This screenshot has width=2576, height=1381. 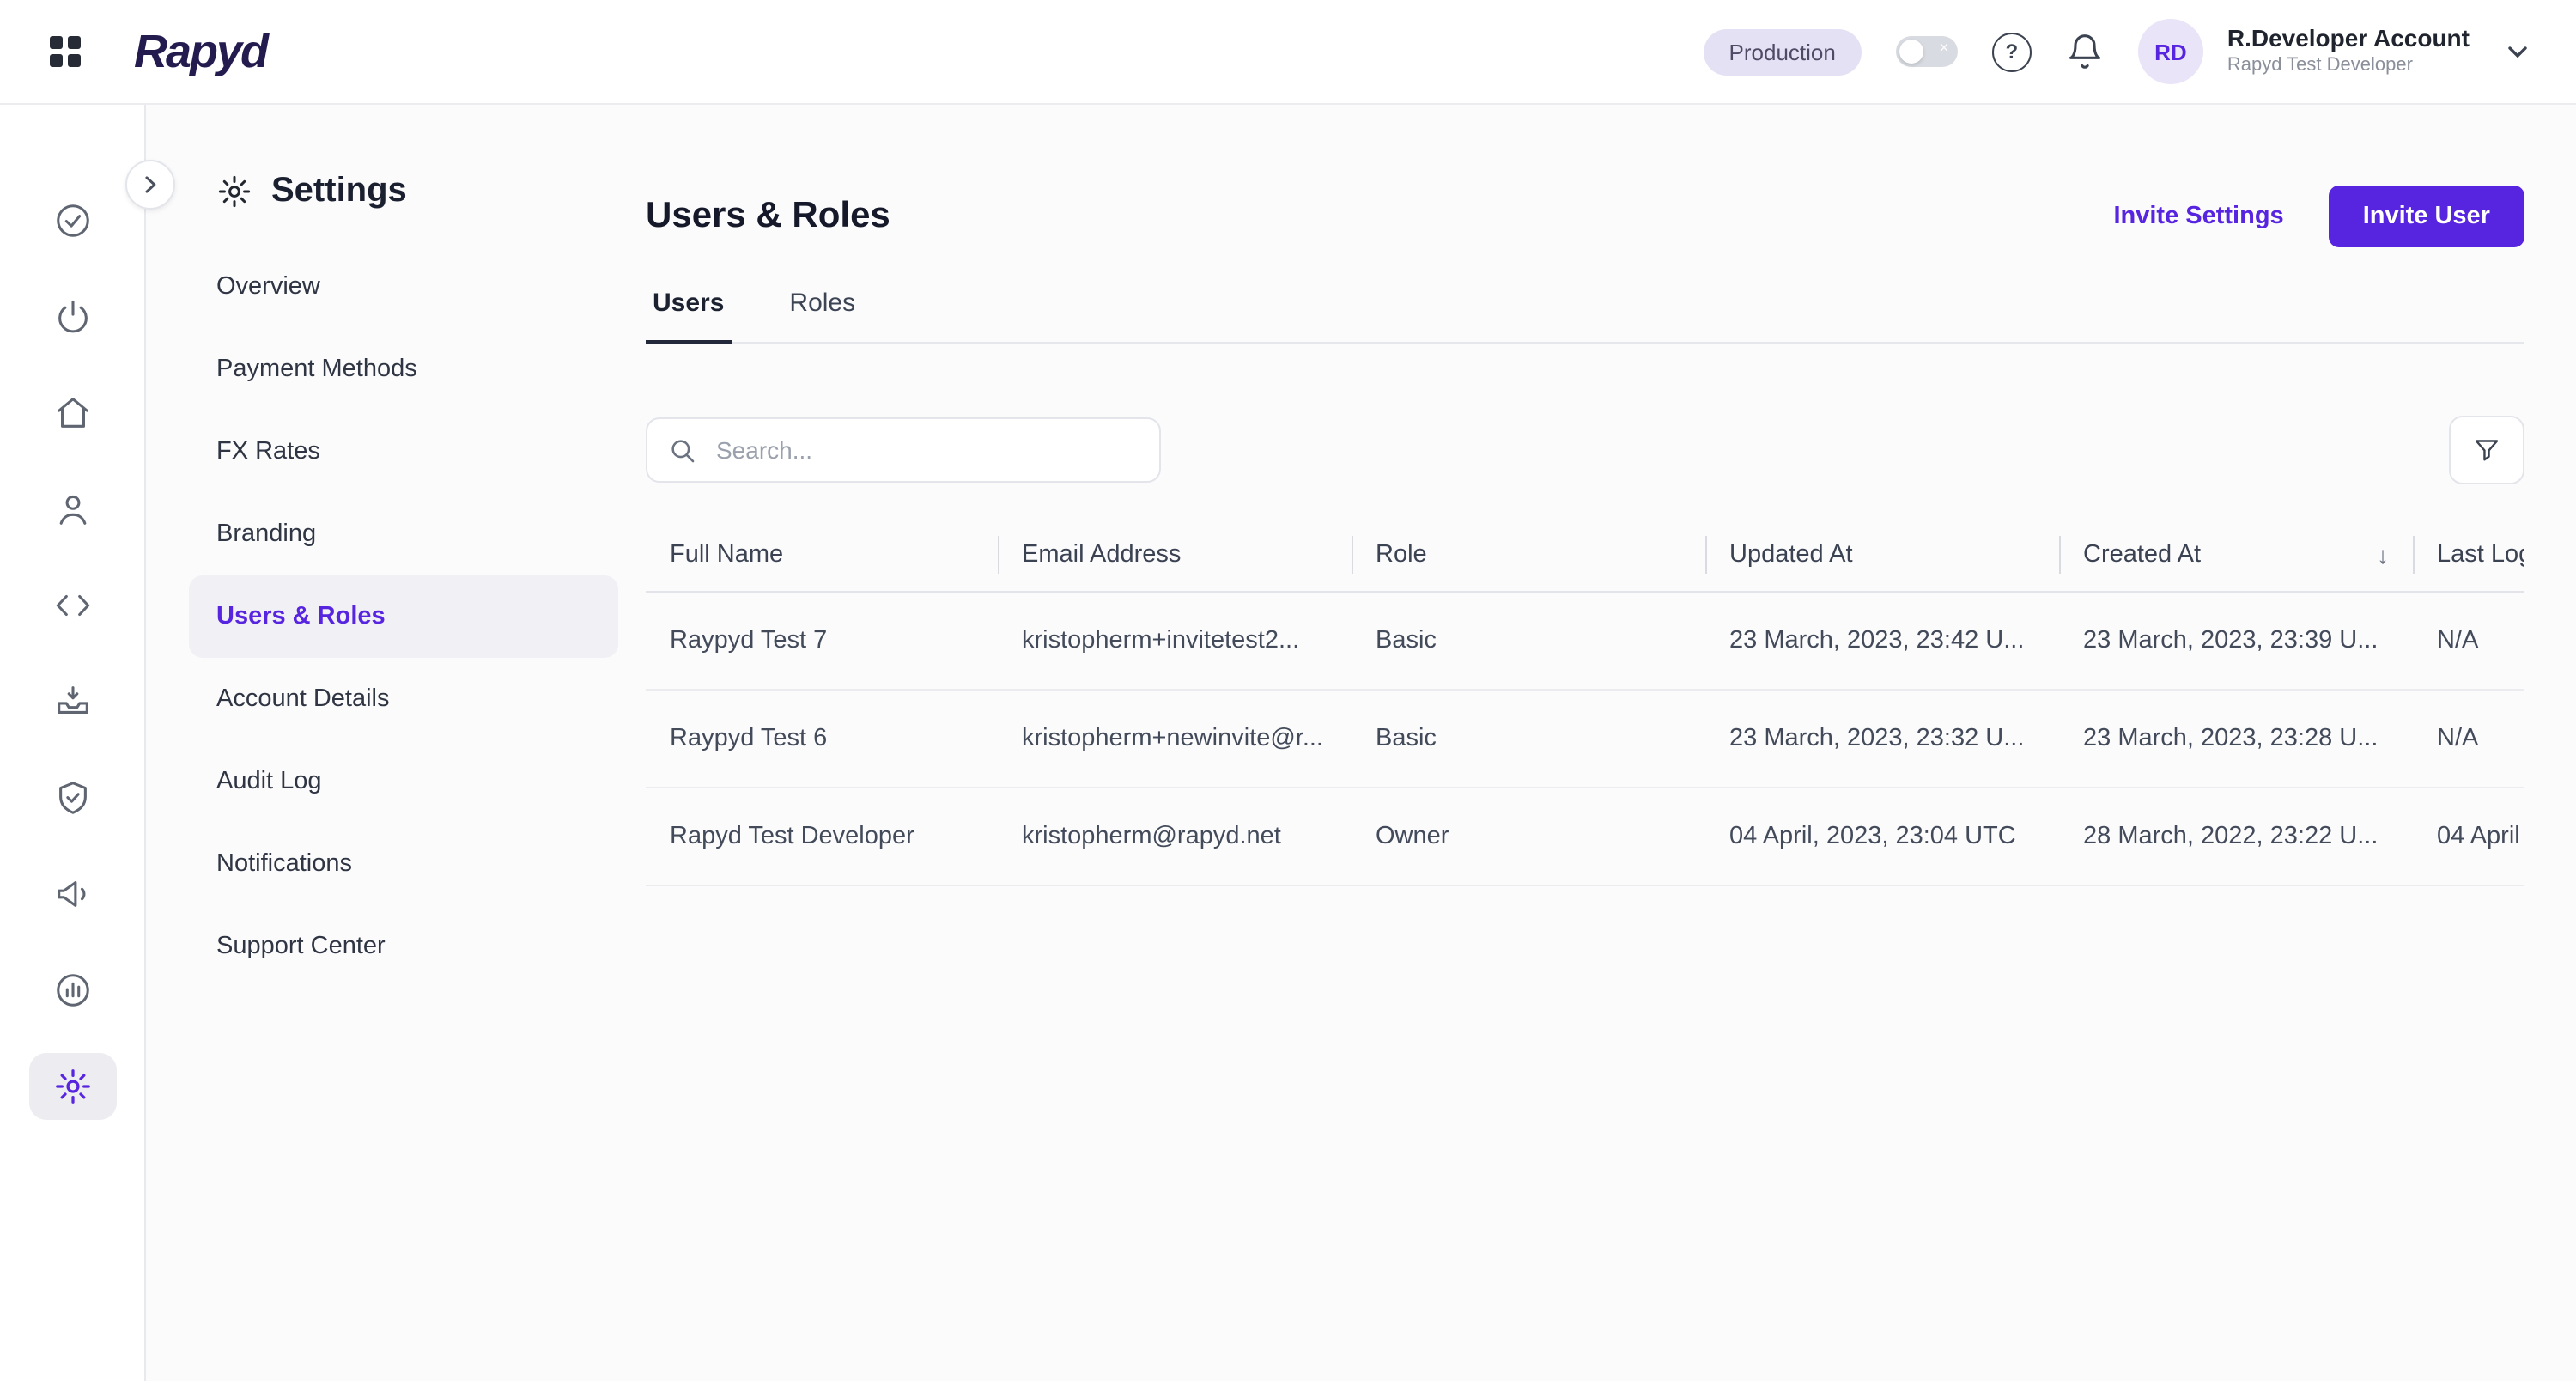 What do you see at coordinates (403, 947) in the screenshot?
I see `settings-nav-item: Support Center` at bounding box center [403, 947].